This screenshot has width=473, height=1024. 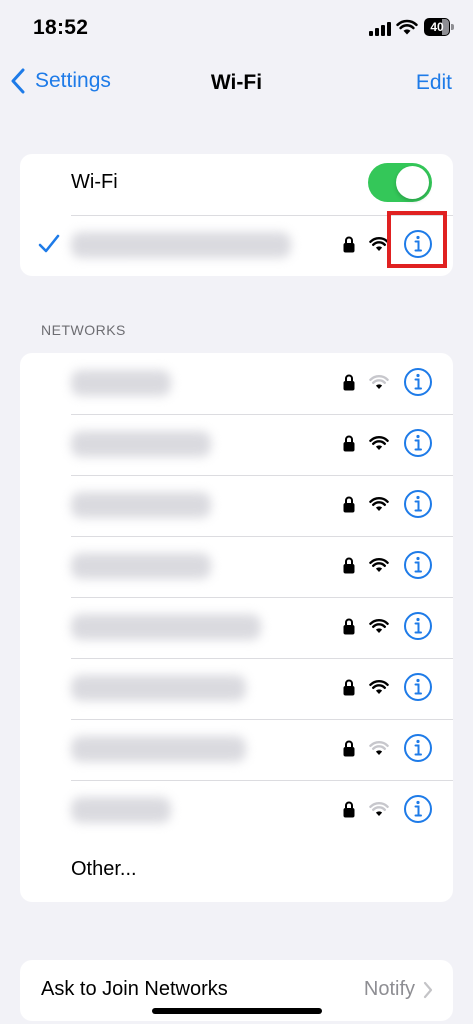 What do you see at coordinates (389, 989) in the screenshot?
I see `ask-to-join-value: Notify` at bounding box center [389, 989].